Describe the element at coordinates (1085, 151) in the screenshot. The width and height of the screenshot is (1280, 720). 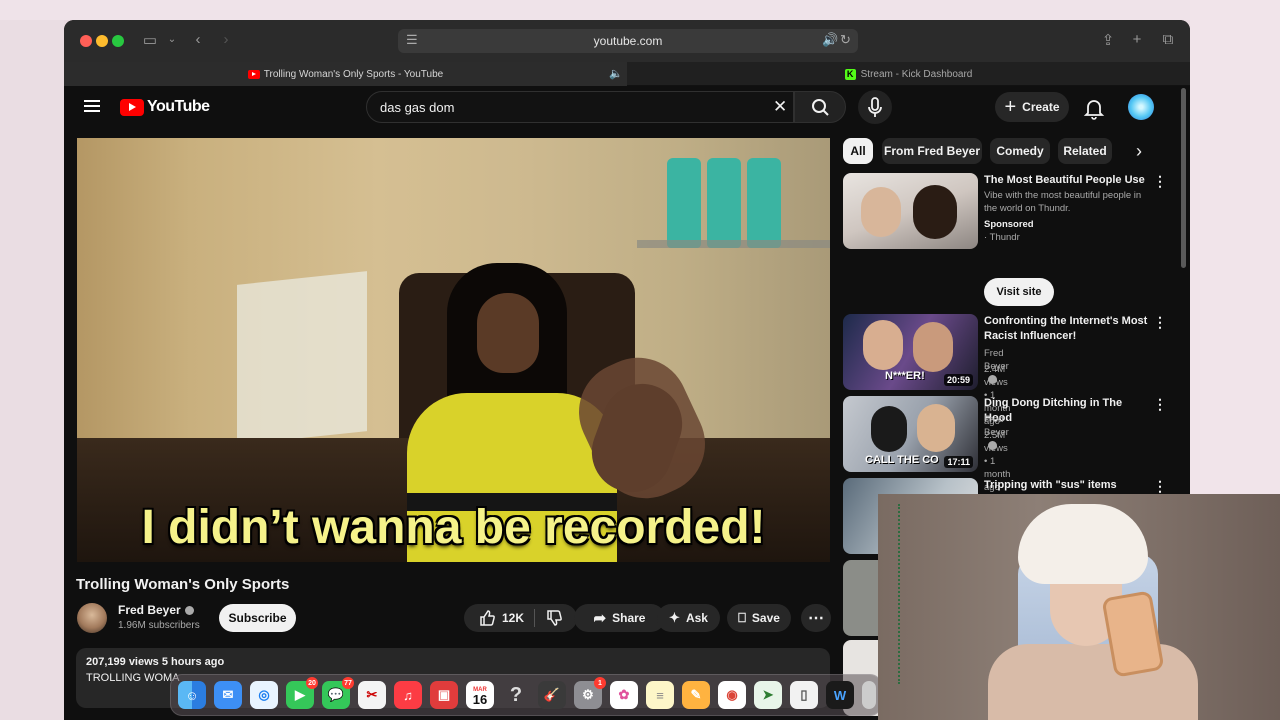
I see `chip-related: Related` at that location.